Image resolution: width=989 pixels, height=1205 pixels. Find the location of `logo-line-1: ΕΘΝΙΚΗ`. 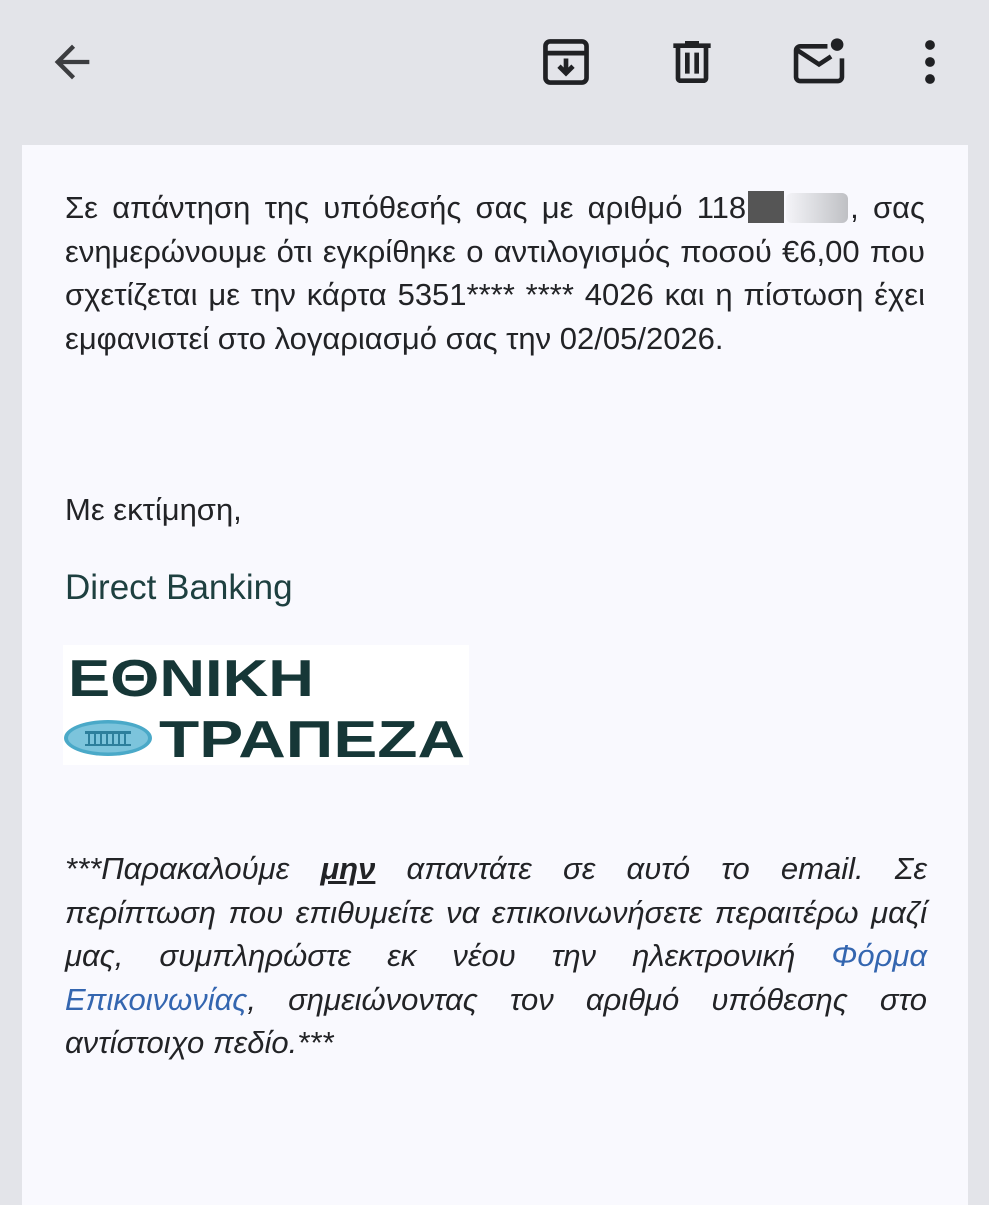

logo-line-1: ΕΘΝΙΚΗ is located at coordinates (191, 679).